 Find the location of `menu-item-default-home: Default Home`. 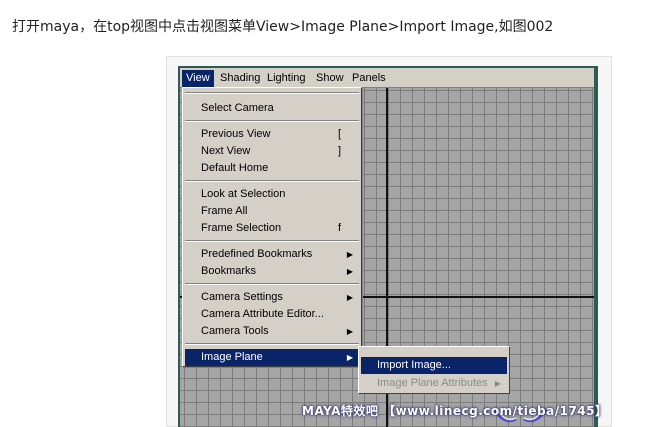

menu-item-default-home: Default Home is located at coordinates (272, 168).